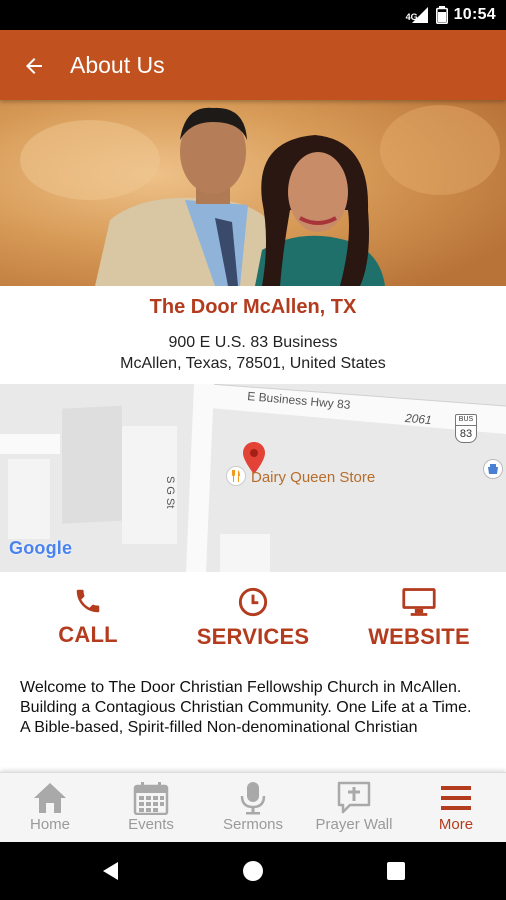  Describe the element at coordinates (88, 634) in the screenshot. I see `call-label: CALL` at that location.